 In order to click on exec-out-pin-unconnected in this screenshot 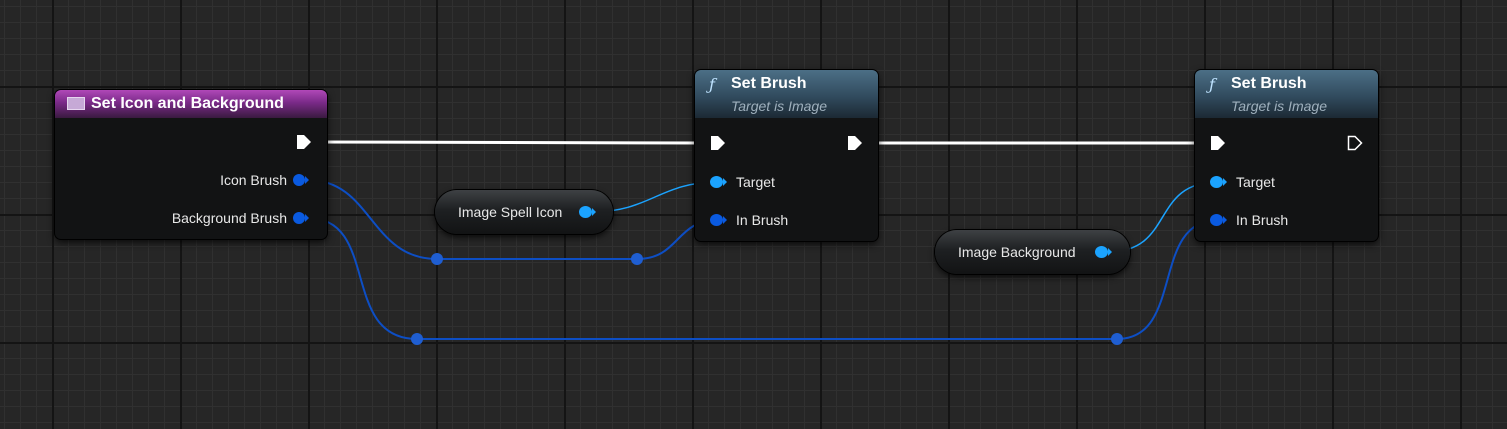, I will do `click(1355, 143)`.